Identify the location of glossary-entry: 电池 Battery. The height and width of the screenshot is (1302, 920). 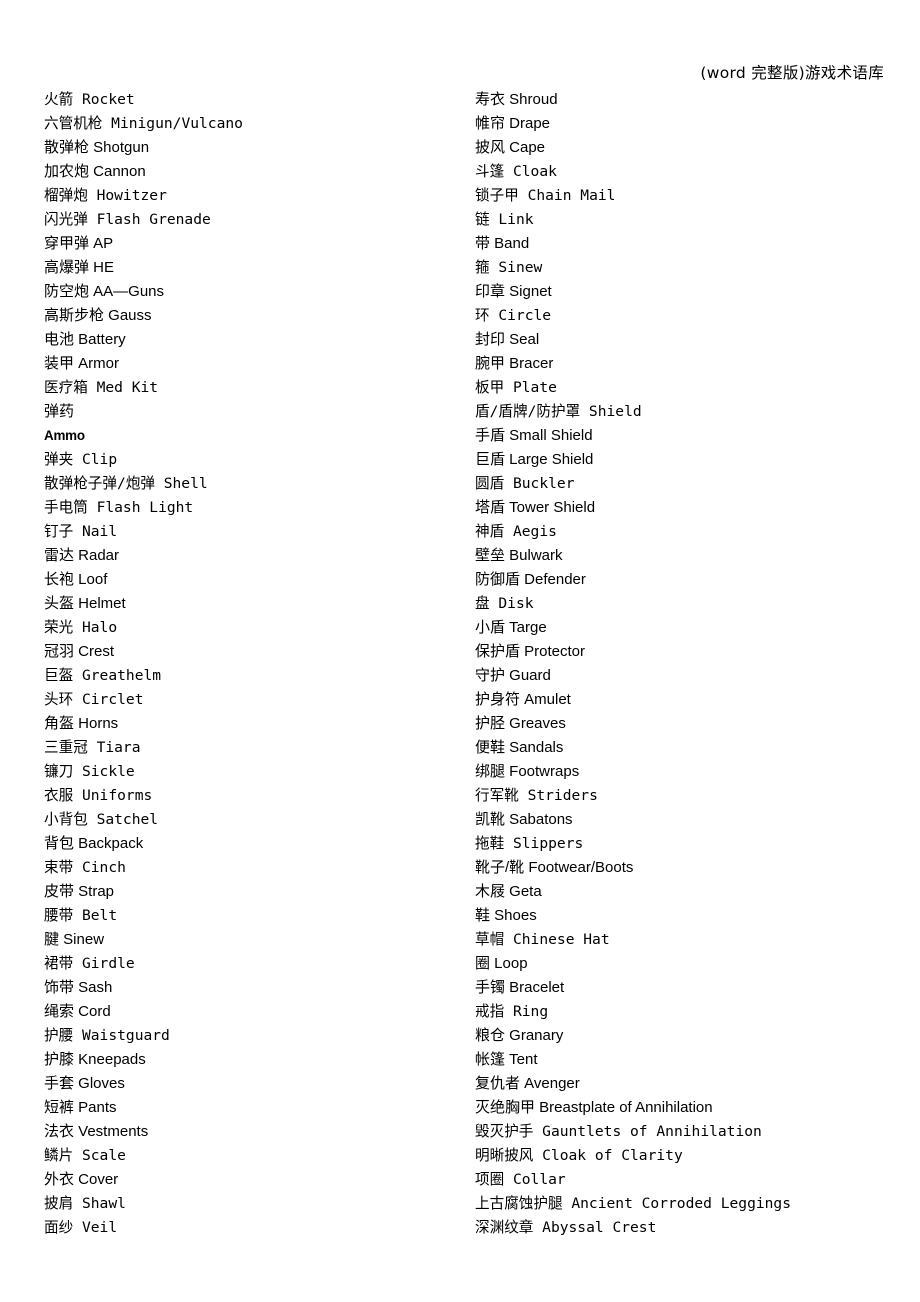
(85, 339).